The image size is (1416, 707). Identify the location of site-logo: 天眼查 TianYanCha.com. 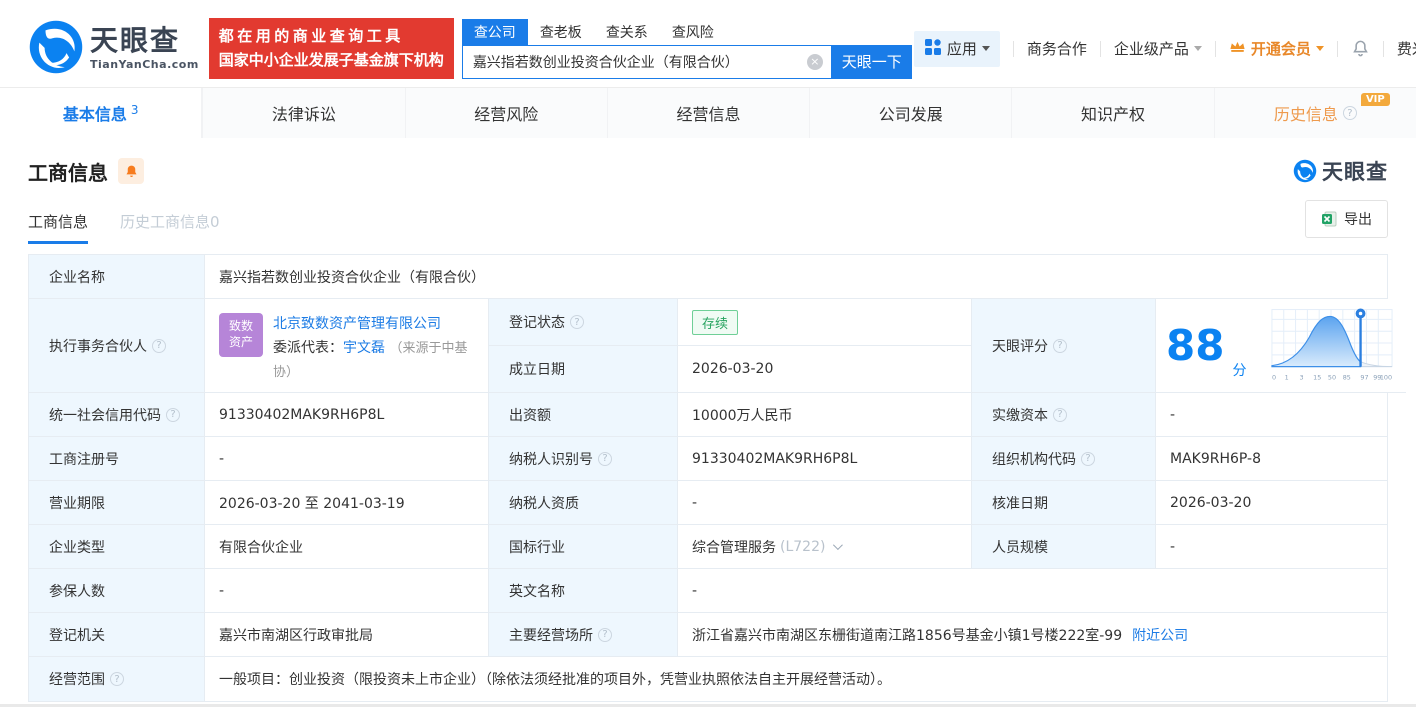
(113, 49).